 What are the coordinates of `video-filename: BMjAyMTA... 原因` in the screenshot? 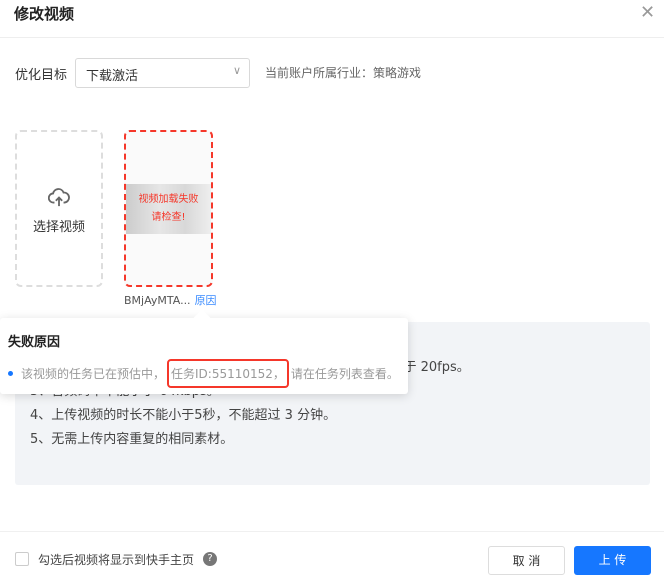 It's located at (170, 300).